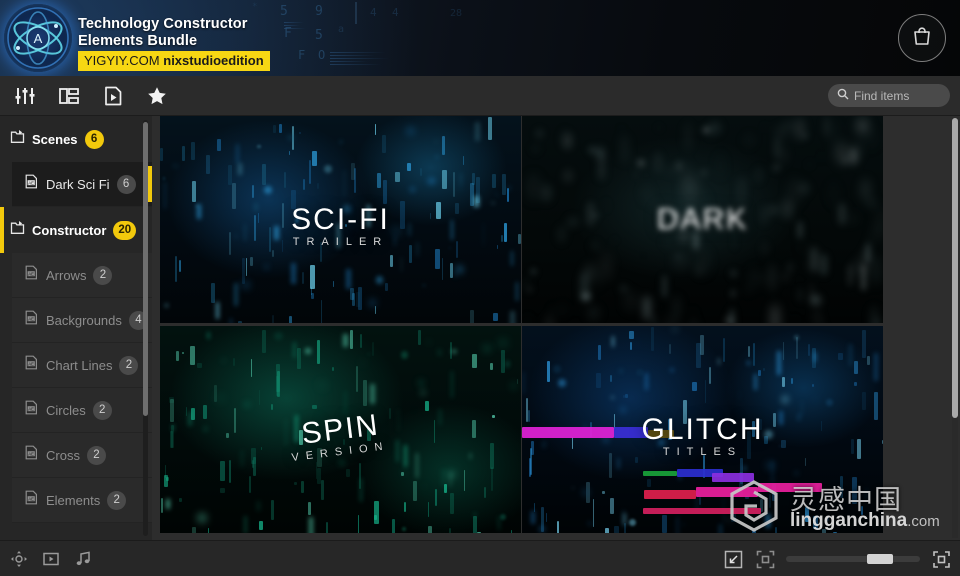  I want to click on zoom-slider-knob, so click(880, 559).